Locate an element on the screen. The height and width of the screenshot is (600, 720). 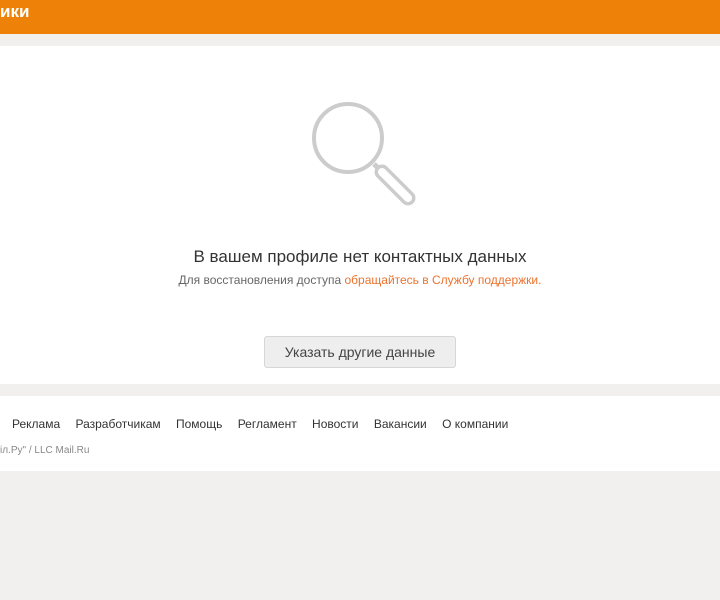
footer-link-ads: Реклама is located at coordinates (36, 424).